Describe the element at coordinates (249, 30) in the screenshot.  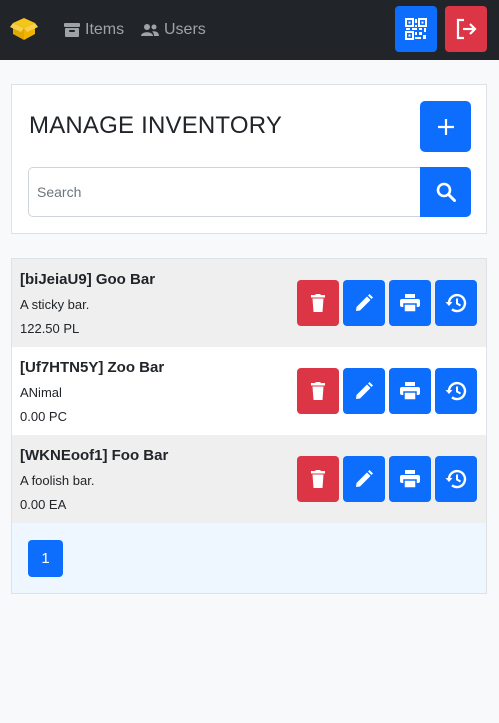
I see `navbar: Items Users` at that location.